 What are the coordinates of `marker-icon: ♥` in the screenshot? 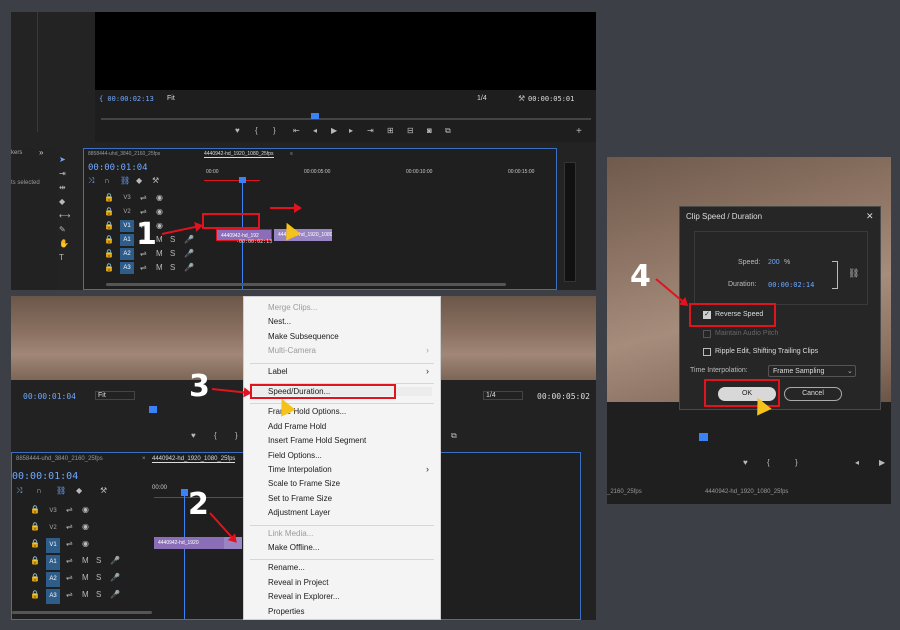 It's located at (237, 131).